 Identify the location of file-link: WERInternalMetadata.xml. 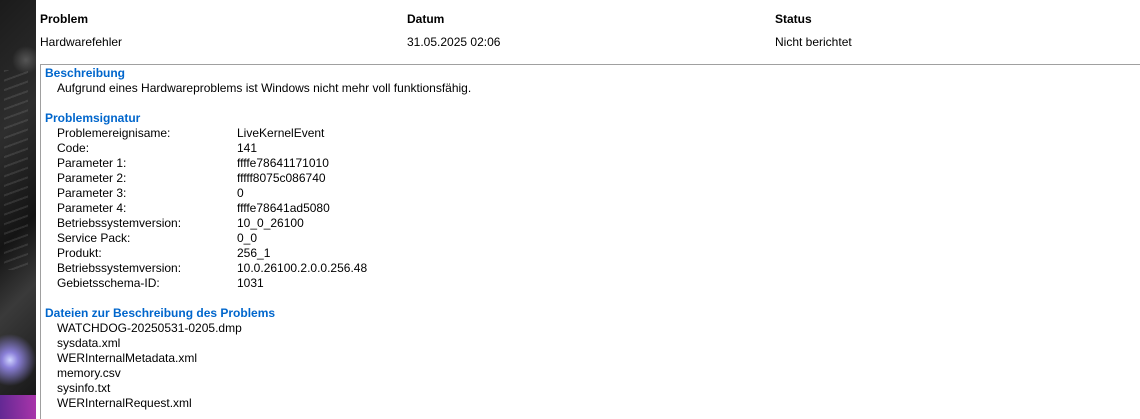
(127, 358).